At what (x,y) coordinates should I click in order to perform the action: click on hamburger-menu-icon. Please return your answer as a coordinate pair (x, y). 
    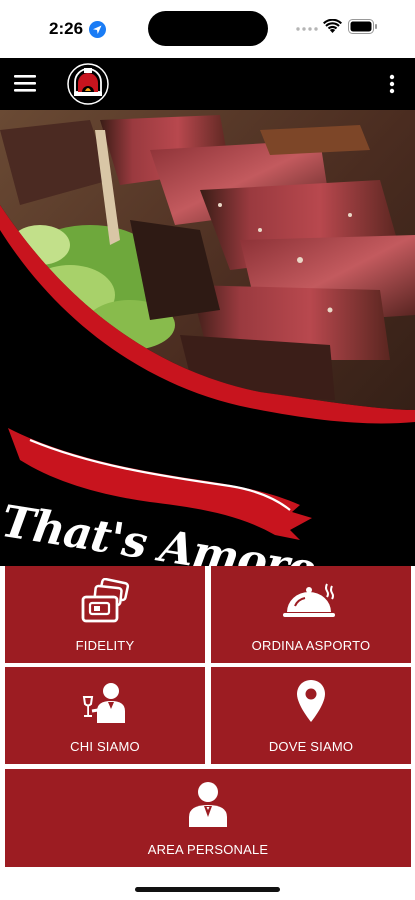
    Looking at the image, I should click on (25, 83).